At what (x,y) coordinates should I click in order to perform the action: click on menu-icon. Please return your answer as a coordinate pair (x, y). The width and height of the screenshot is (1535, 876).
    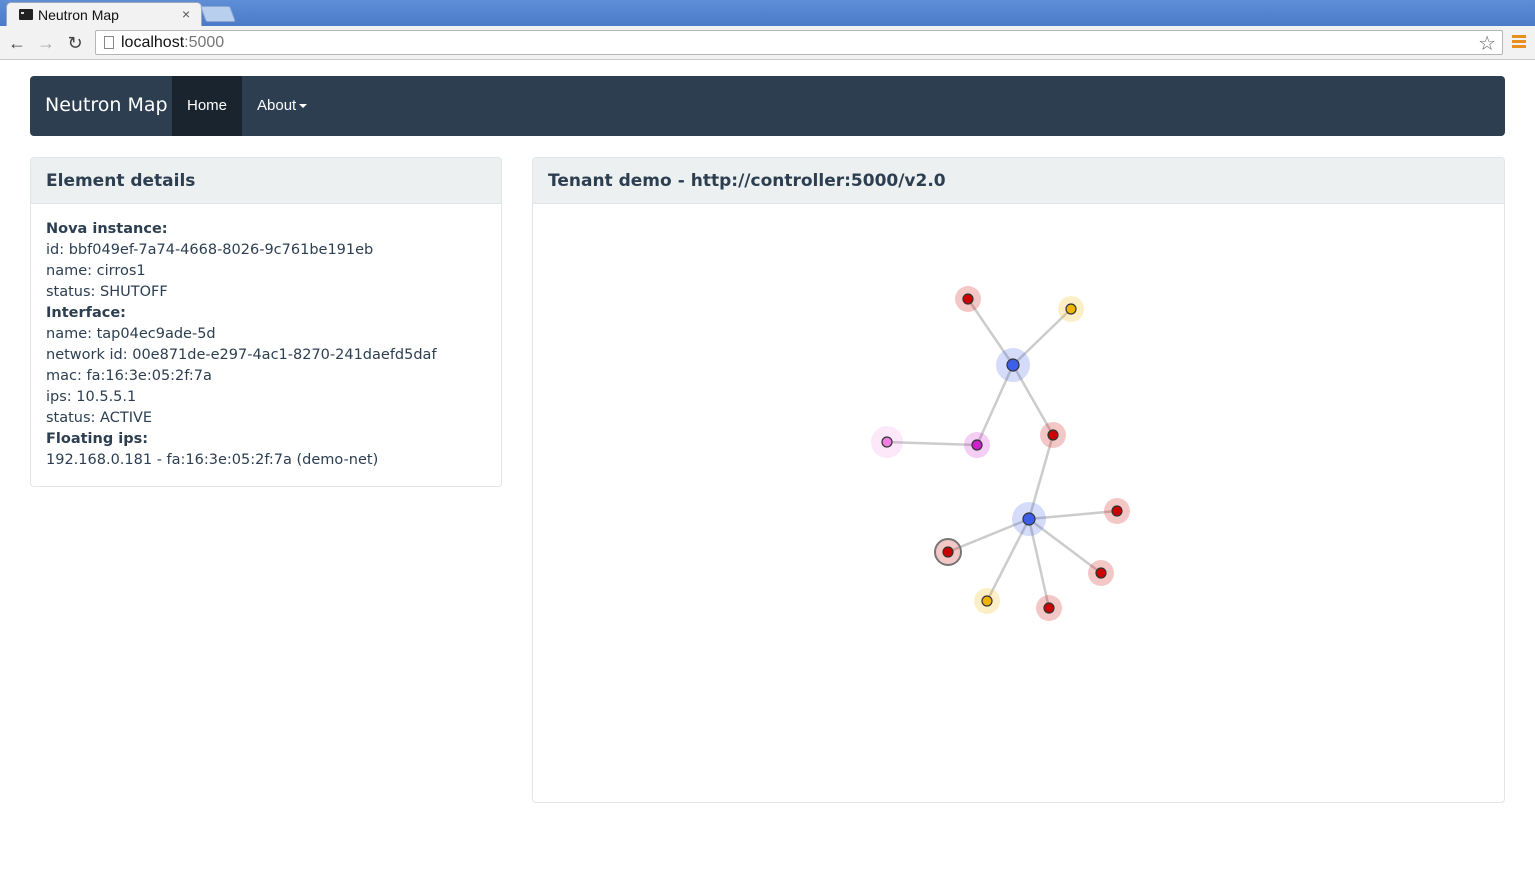
    Looking at the image, I should click on (1519, 42).